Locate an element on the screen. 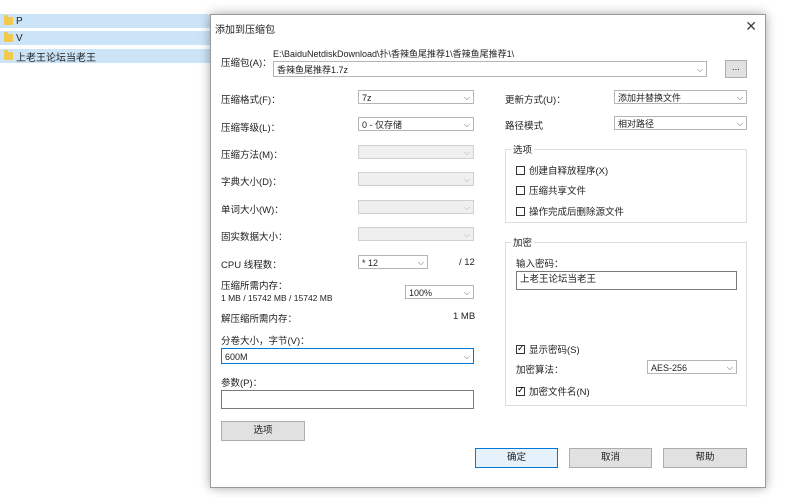  delete-after-checkbox: 操作完成后删除源文件 is located at coordinates (570, 211).